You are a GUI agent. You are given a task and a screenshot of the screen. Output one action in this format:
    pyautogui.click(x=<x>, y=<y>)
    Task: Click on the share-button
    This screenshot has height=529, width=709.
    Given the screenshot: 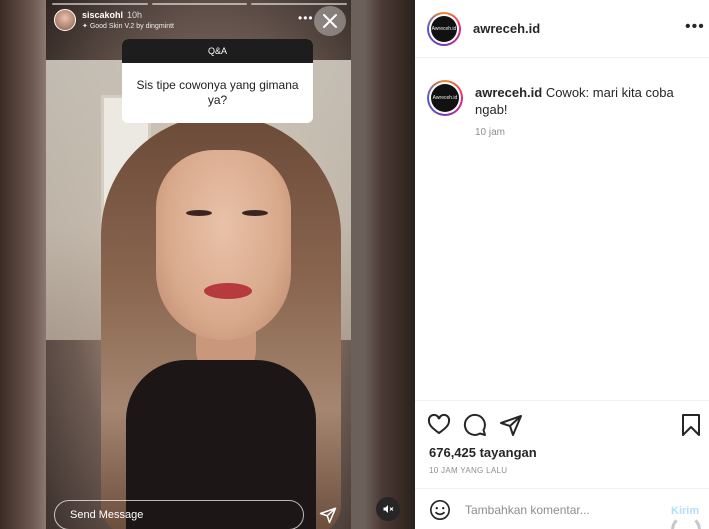 What is the action you would take?
    pyautogui.click(x=511, y=425)
    